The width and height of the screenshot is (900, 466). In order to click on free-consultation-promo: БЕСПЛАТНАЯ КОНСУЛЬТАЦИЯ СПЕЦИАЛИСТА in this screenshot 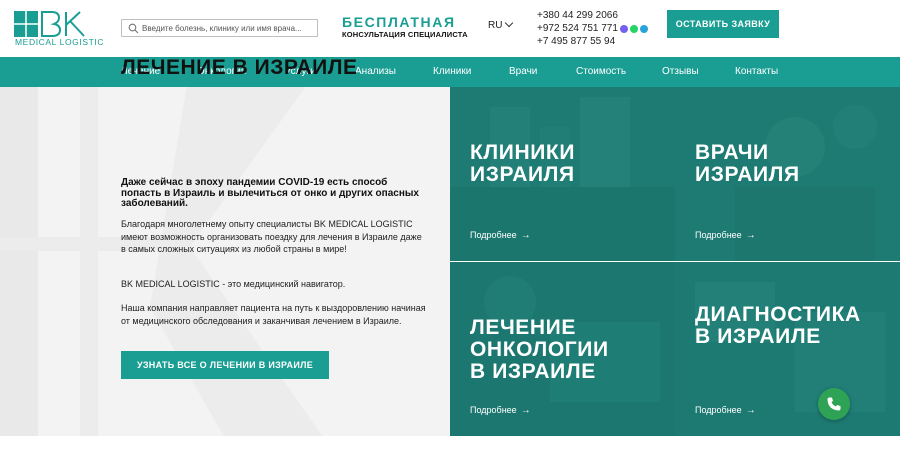, I will do `click(405, 27)`.